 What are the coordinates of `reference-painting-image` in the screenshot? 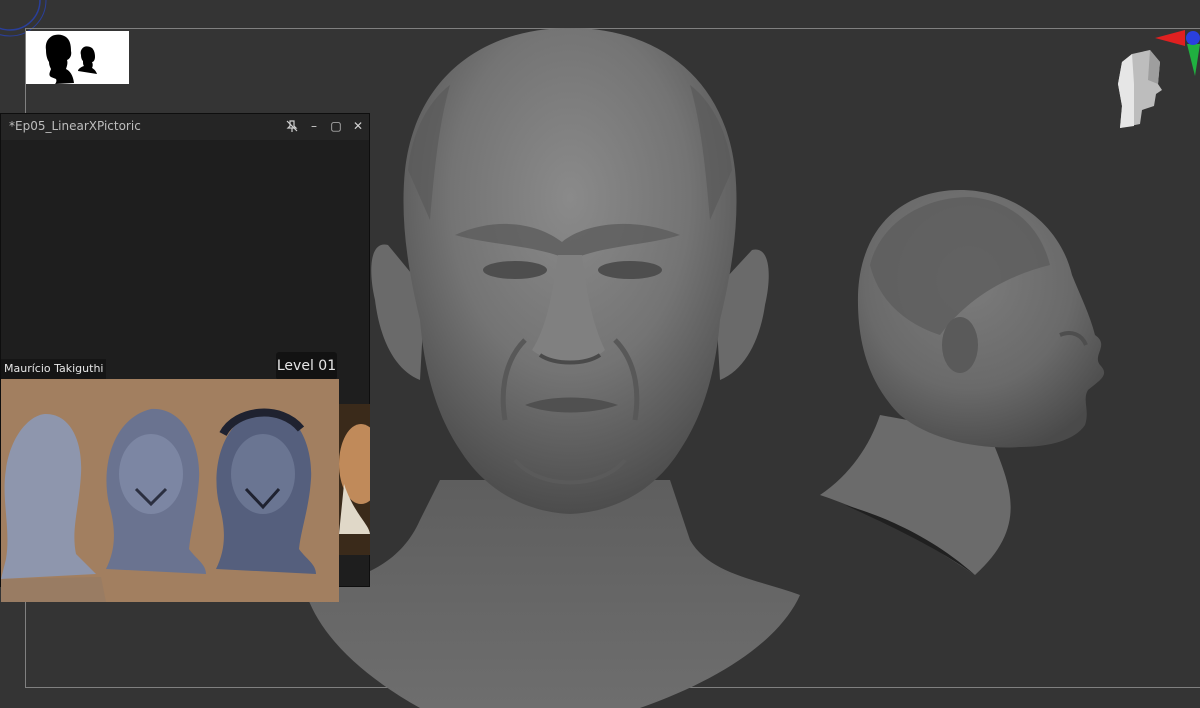 It's located at (170, 490).